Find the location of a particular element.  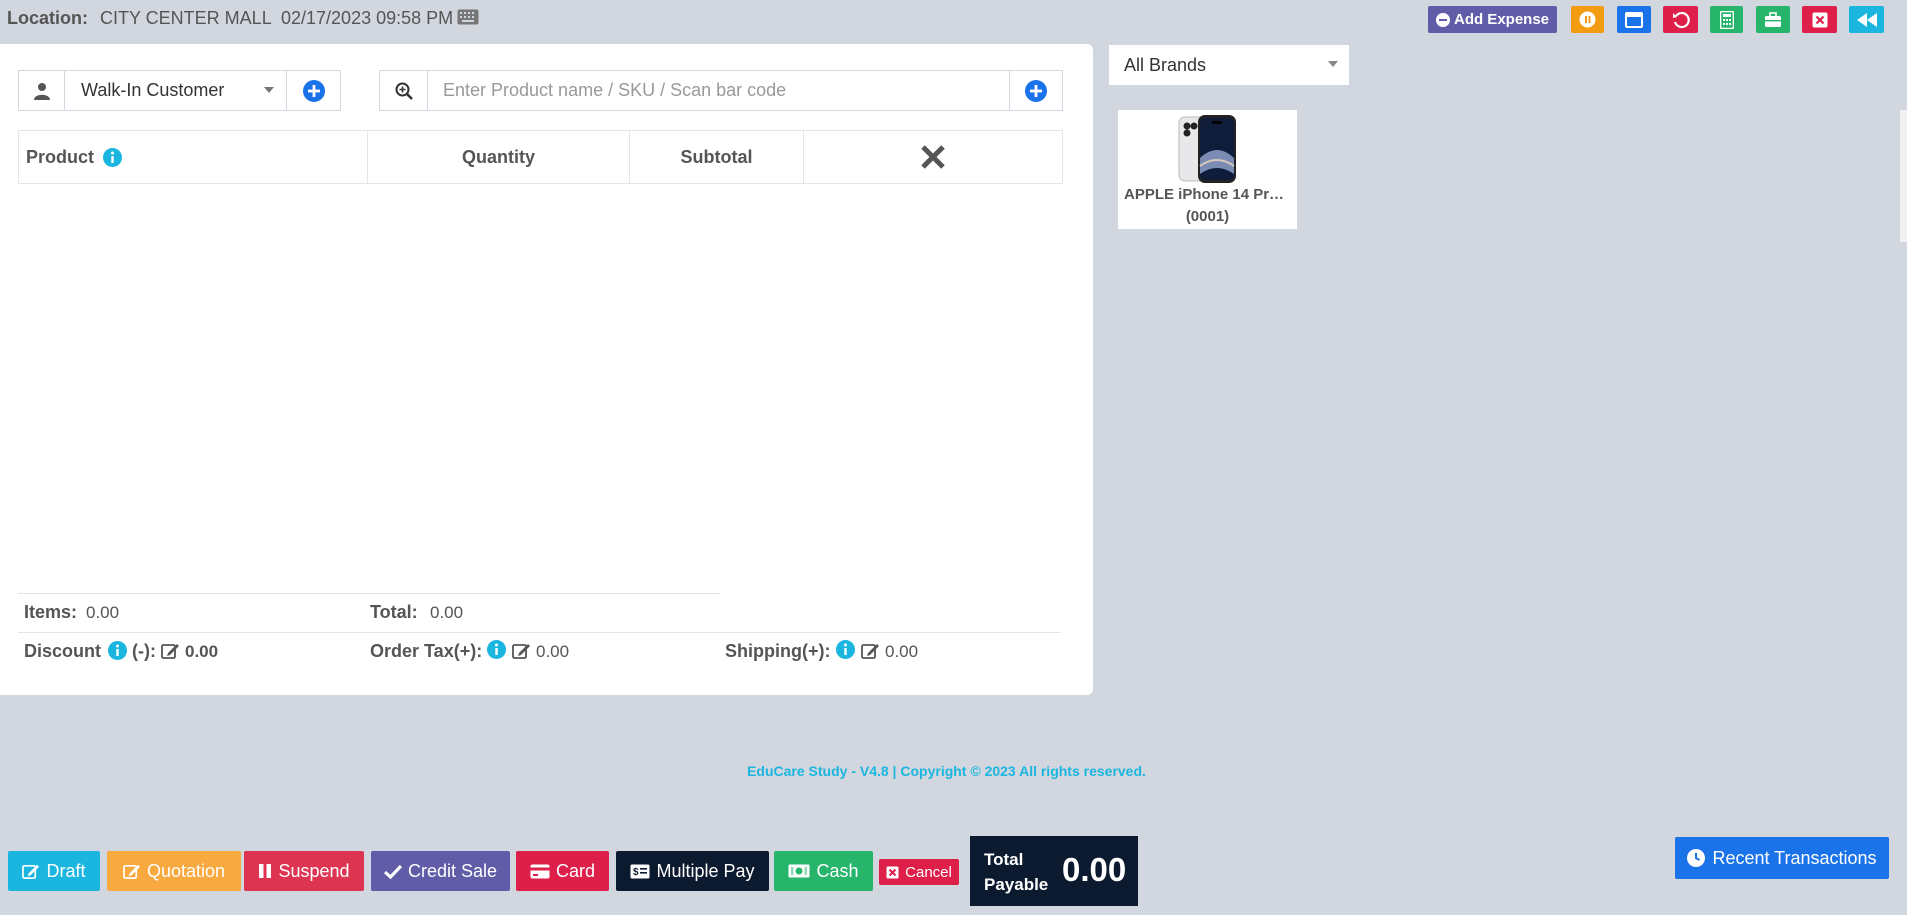

calculator-button is located at coordinates (1726, 19).